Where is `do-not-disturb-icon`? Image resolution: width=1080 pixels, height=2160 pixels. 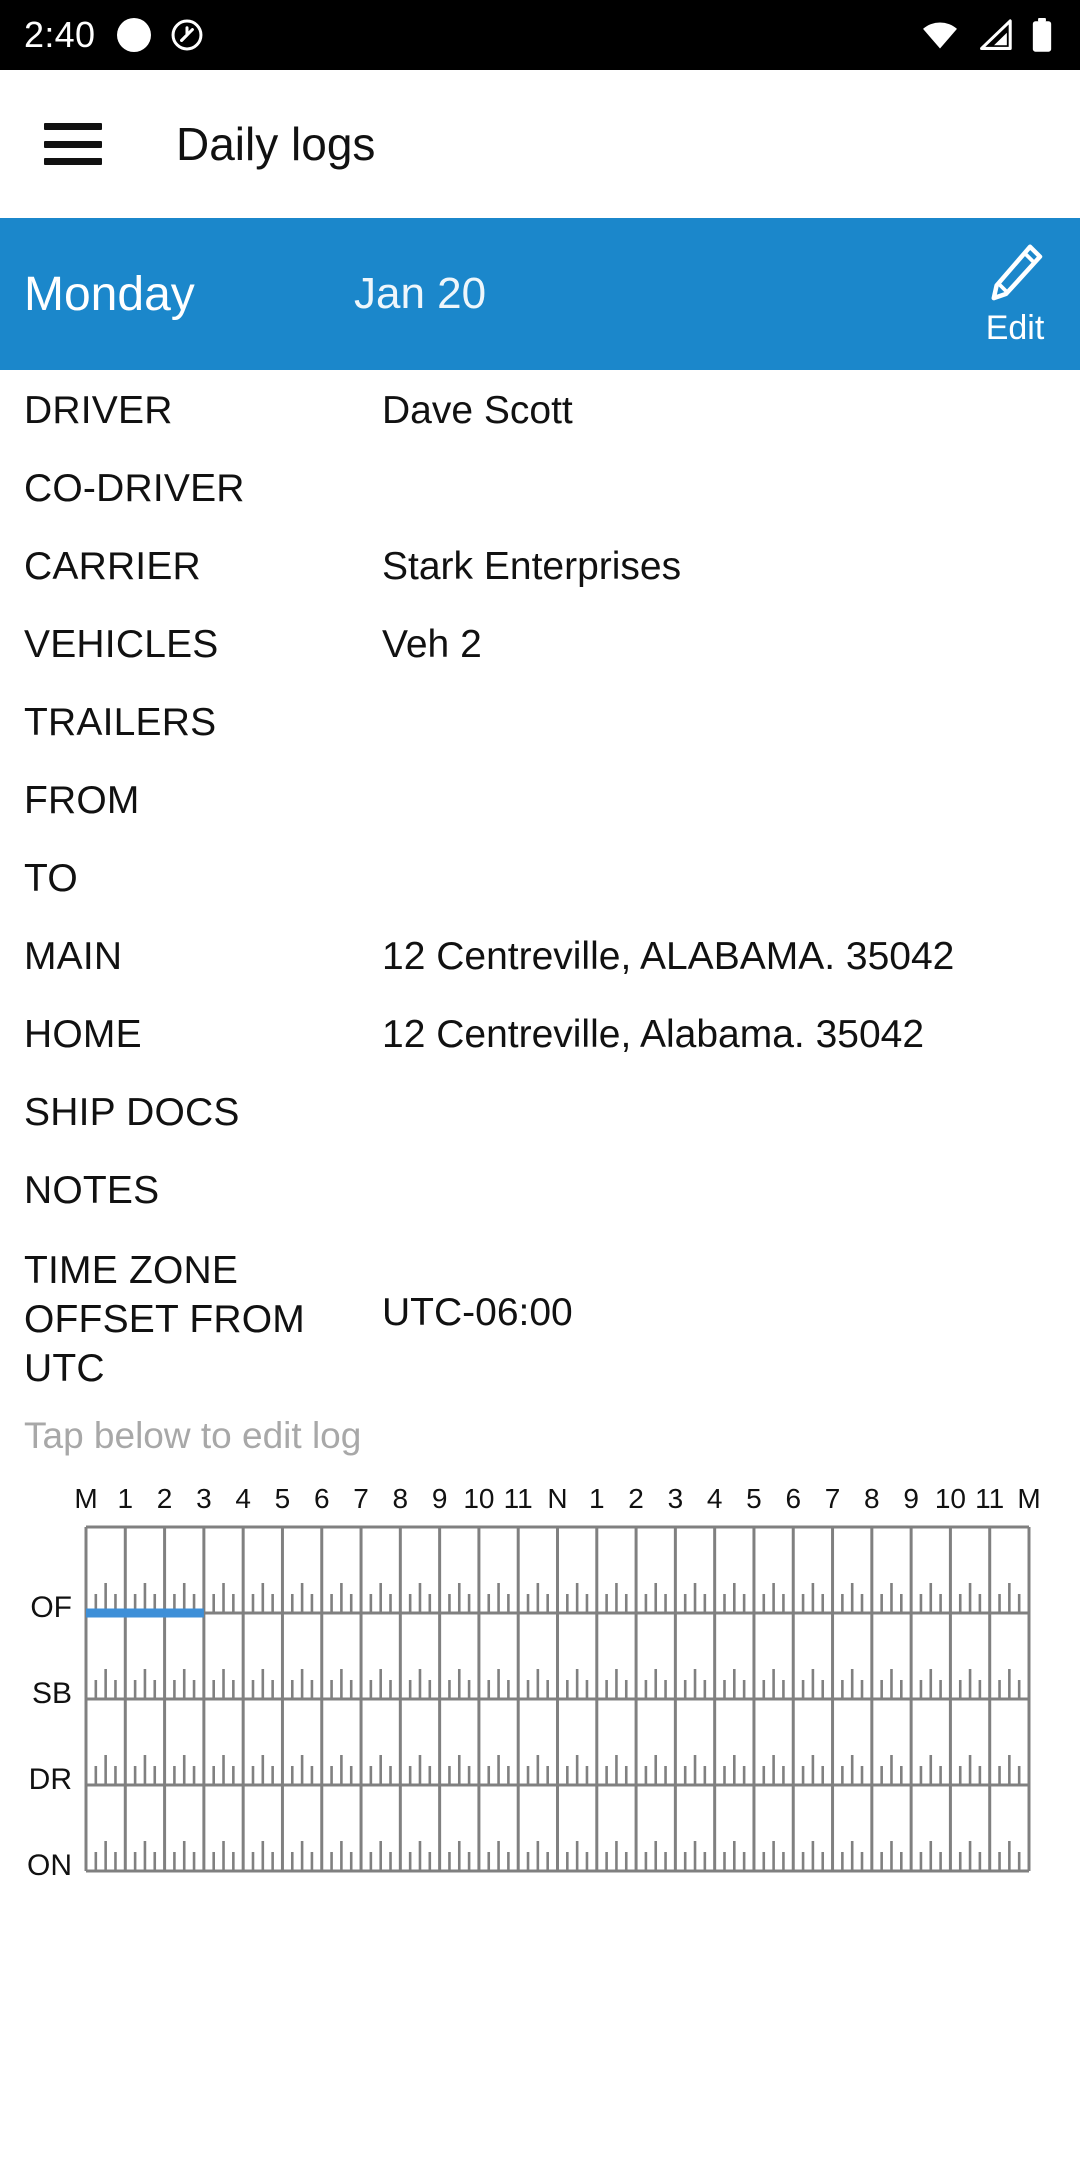 do-not-disturb-icon is located at coordinates (187, 35).